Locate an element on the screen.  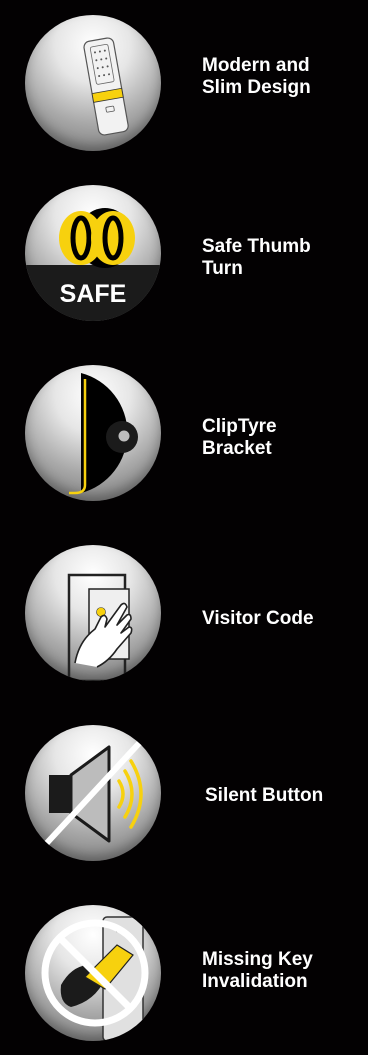
keypad-lock-icon is located at coordinates (93, 83).